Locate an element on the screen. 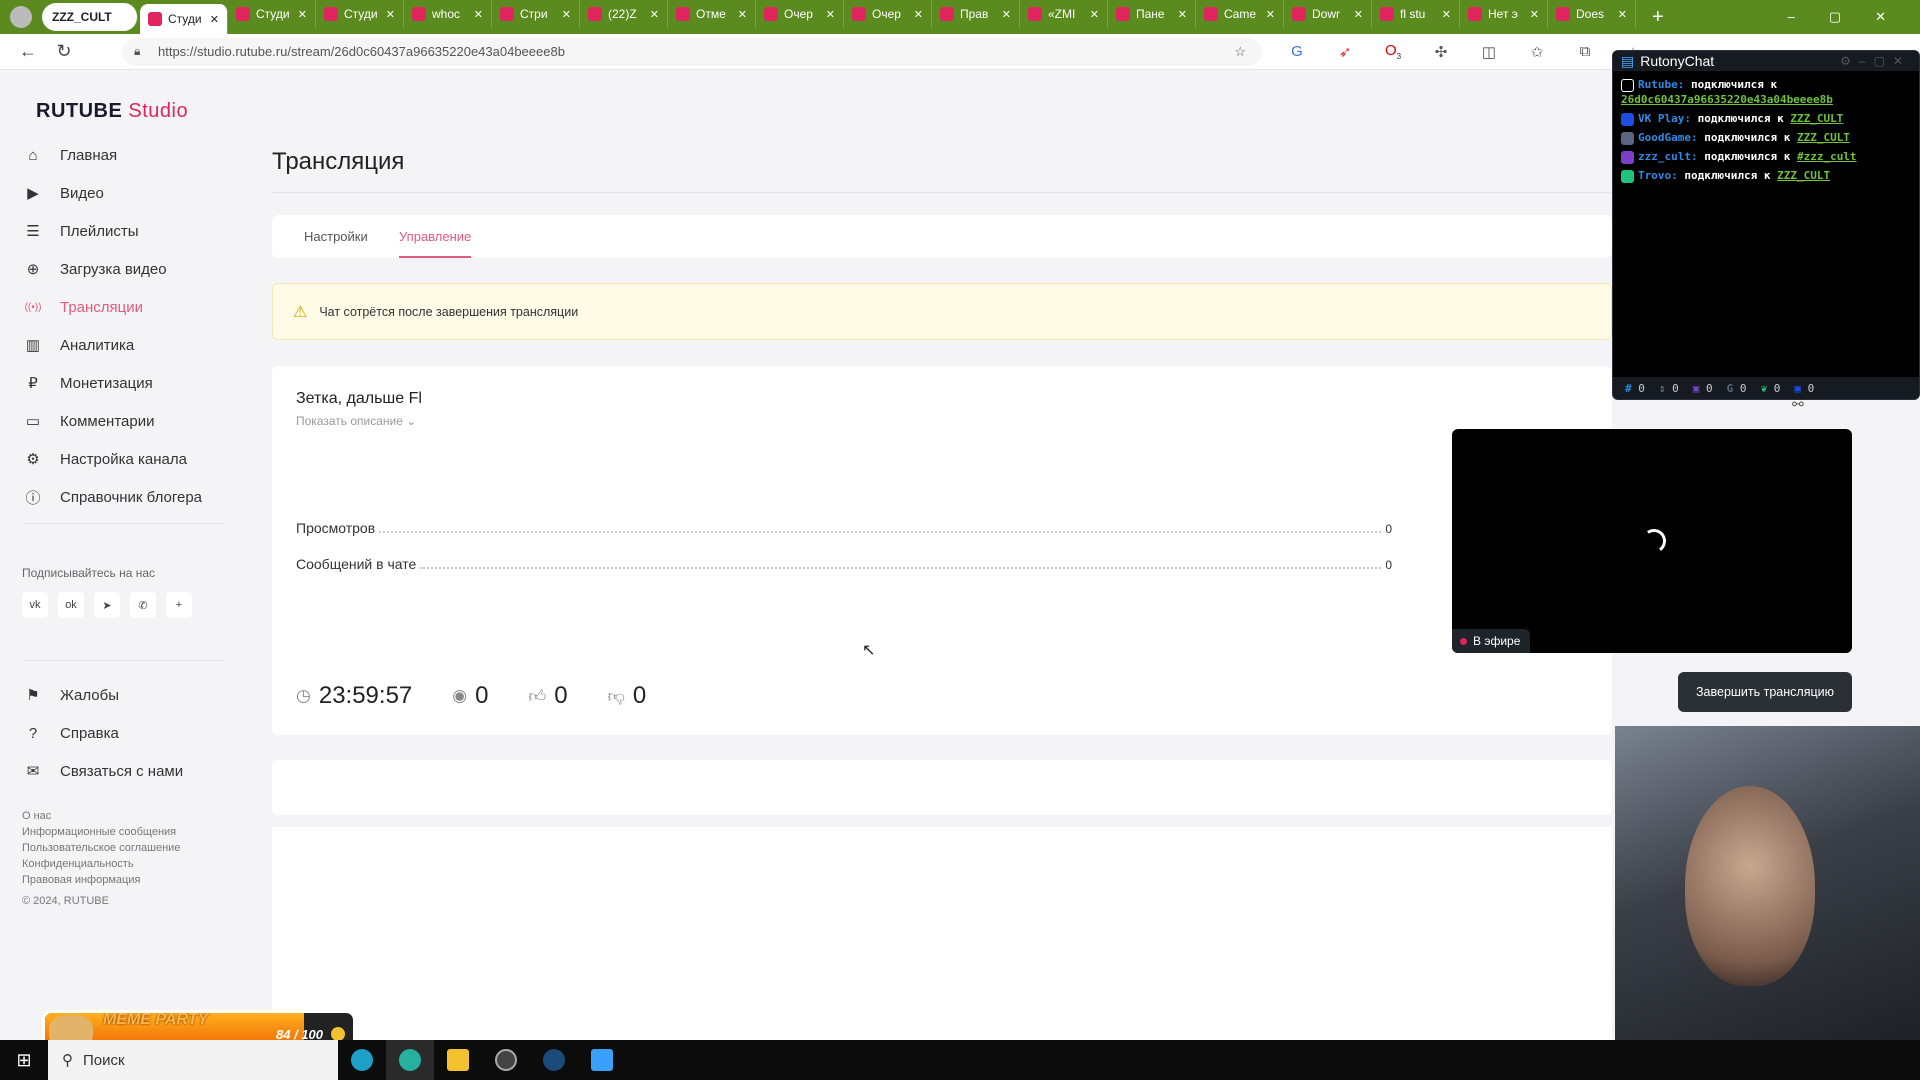  video-preview: В эфире is located at coordinates (1652, 541).